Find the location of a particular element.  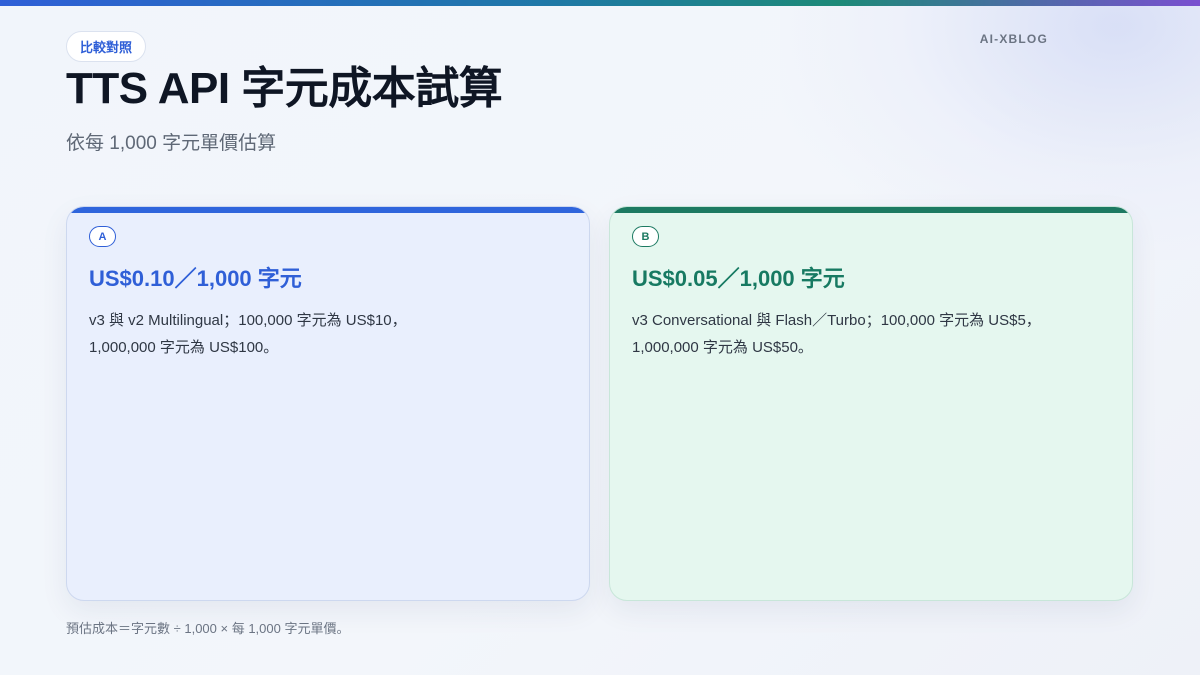

brand-label: AI-XBLOG is located at coordinates (1013, 39).